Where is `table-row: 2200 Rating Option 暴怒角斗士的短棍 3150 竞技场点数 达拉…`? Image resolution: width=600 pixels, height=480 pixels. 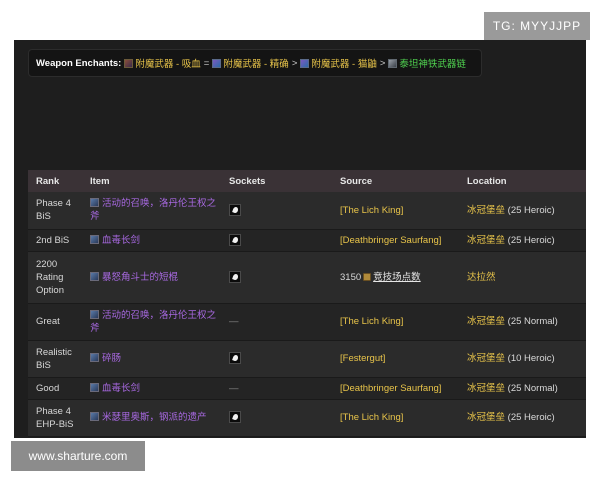
table-row: 2200 Rating Option 暴怒角斗士的短棍 3150 竞技场点数 达拉… is located at coordinates (307, 277).